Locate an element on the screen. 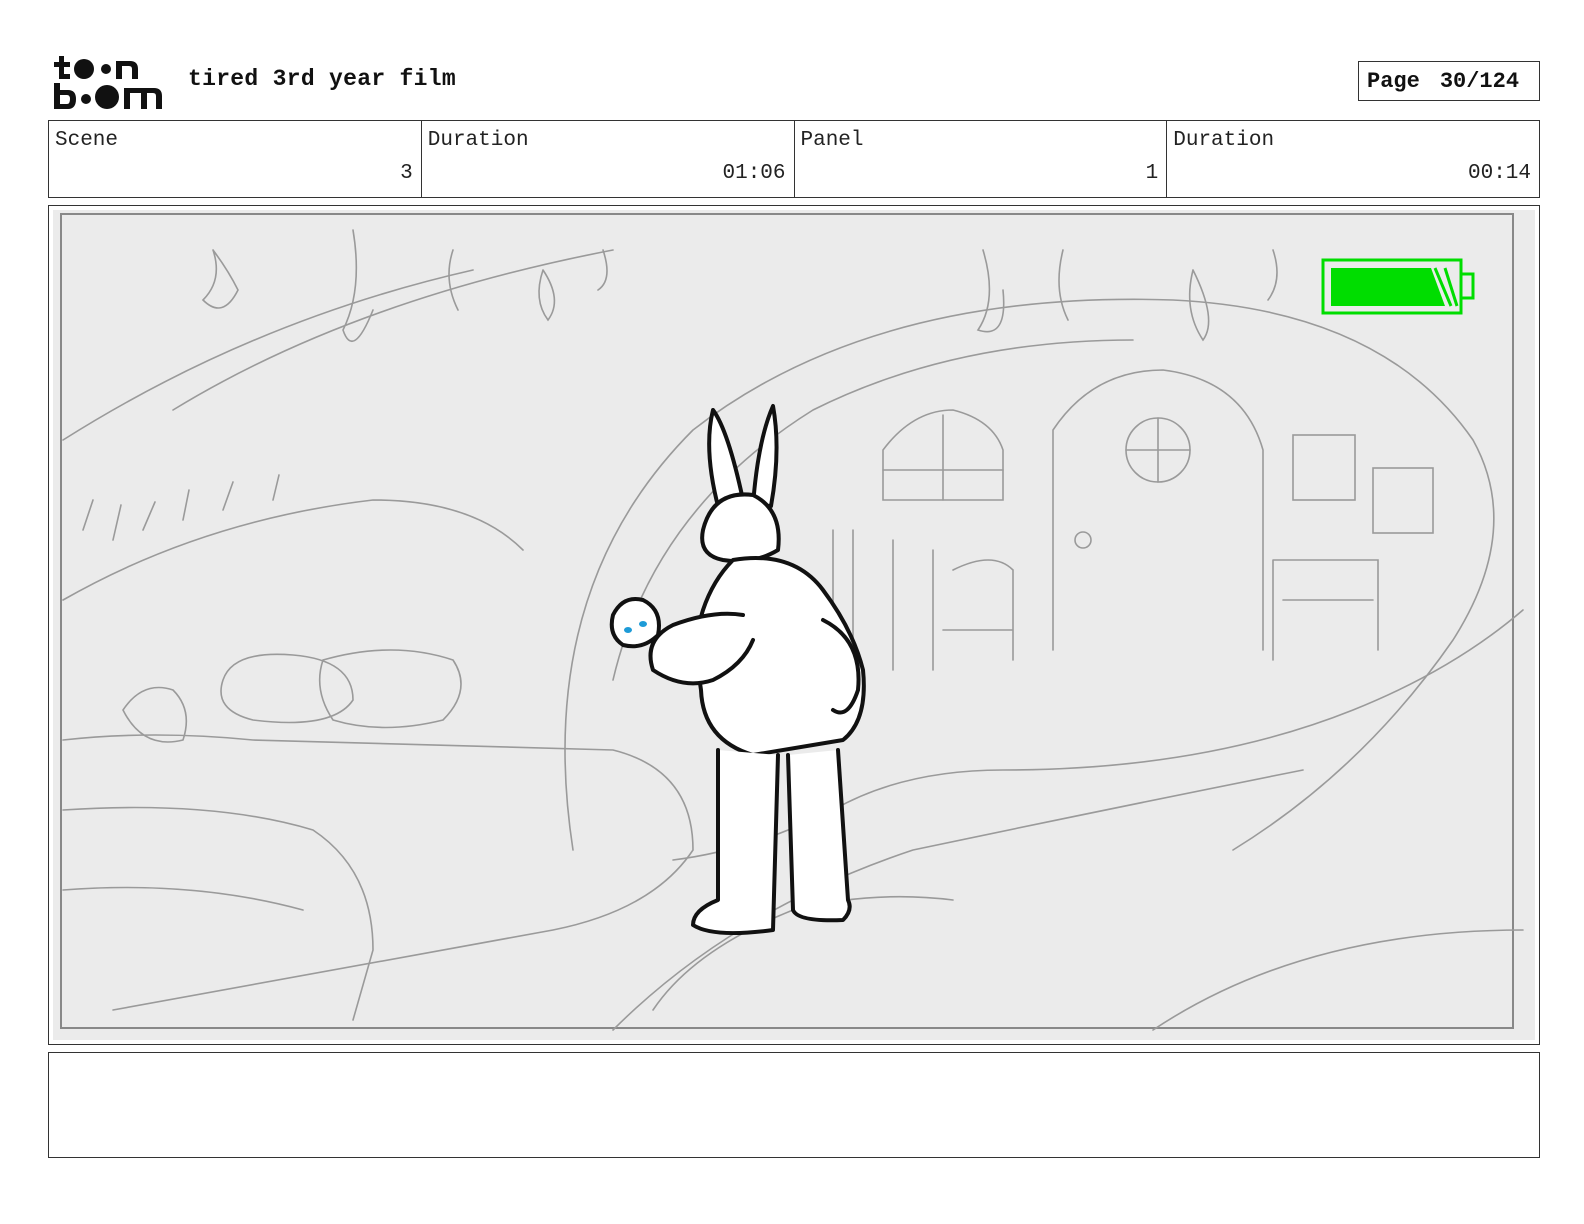 Image resolution: width=1584 pixels, height=1224 pixels. panel-duration-value: 00:14 is located at coordinates (1499, 173).